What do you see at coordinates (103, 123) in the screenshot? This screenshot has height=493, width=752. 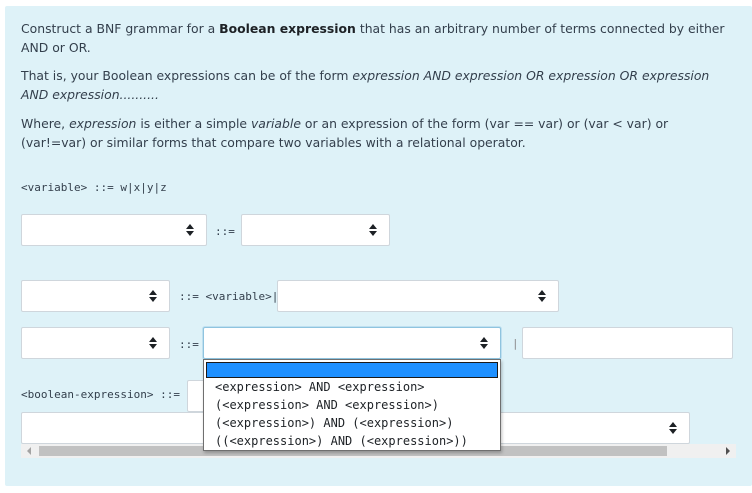 I see `italic-term: expression` at bounding box center [103, 123].